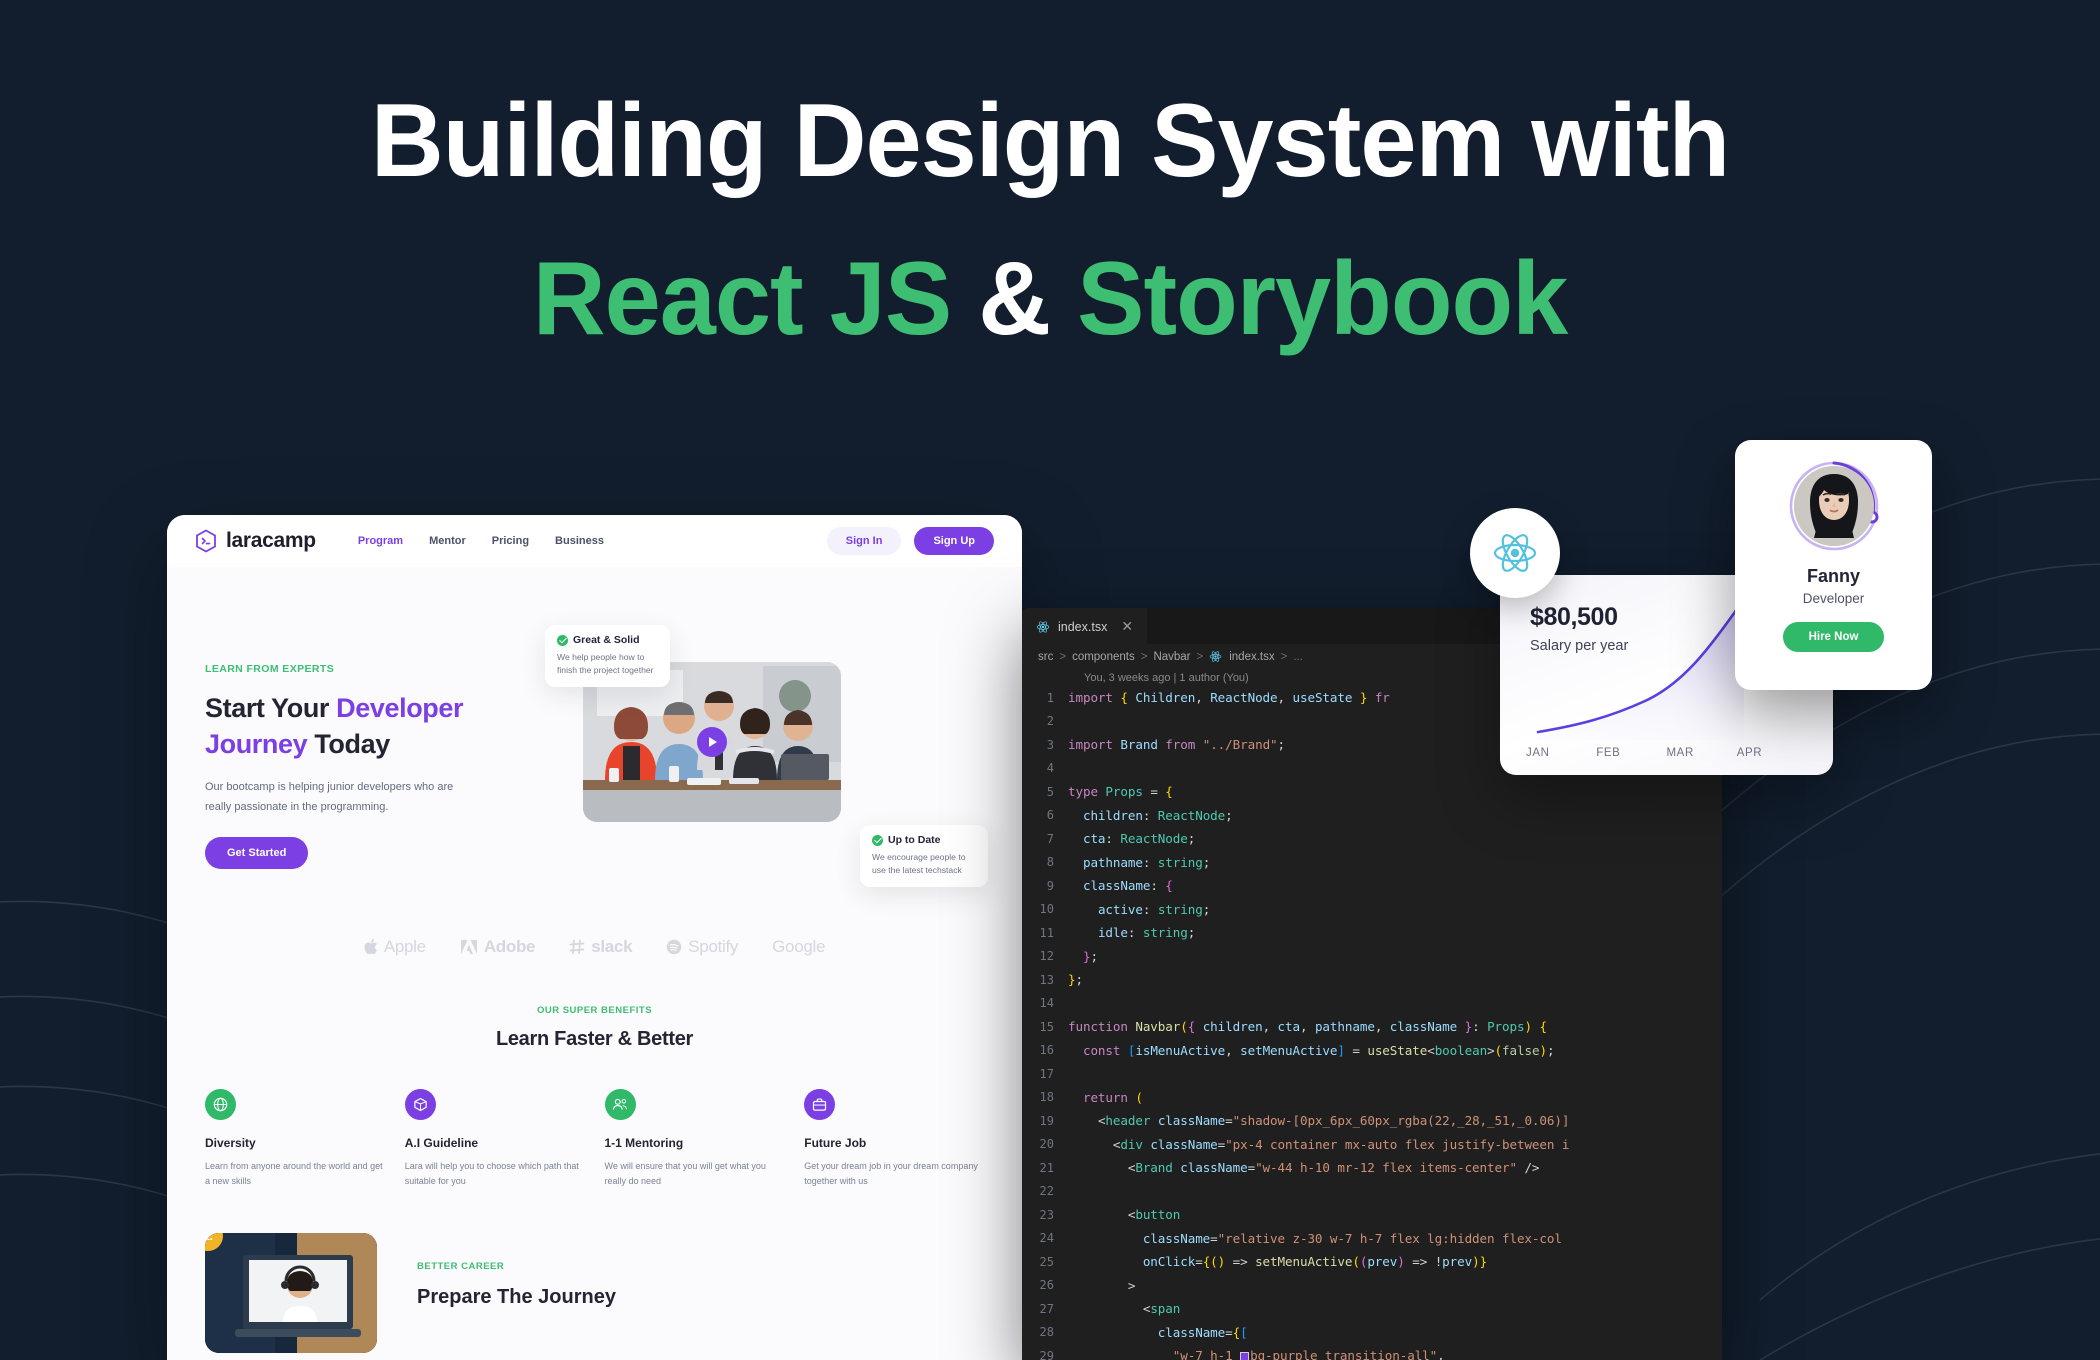 This screenshot has width=2100, height=1360. Describe the element at coordinates (1372, 1309) in the screenshot. I see `code-line: 27 <span` at that location.